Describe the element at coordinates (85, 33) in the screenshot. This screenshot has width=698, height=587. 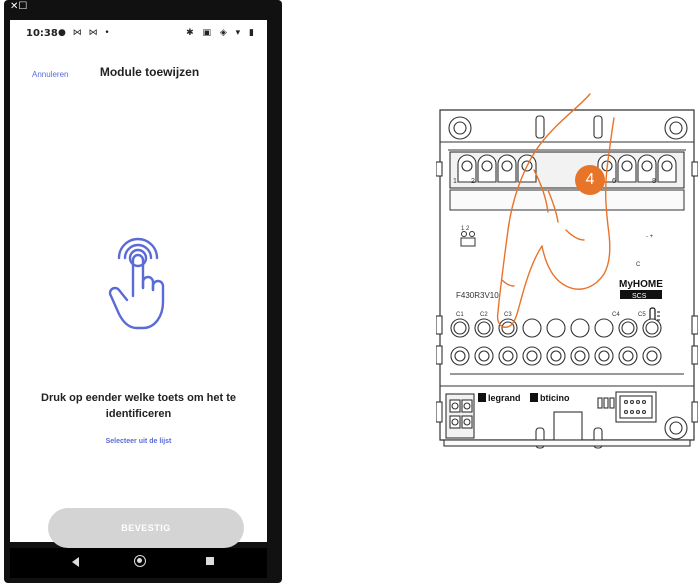
I see `notification-icons: ● ⋈ ⋈ •` at that location.